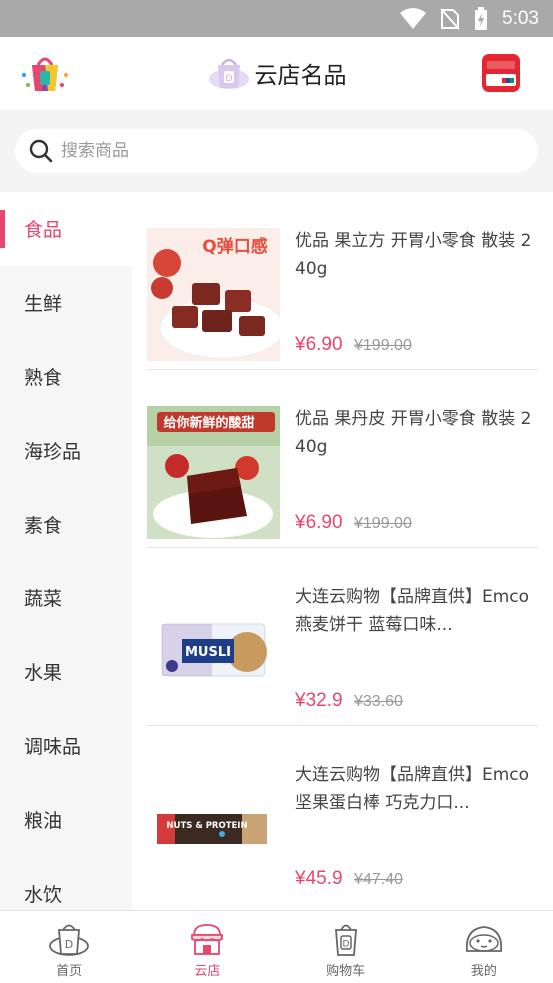 The width and height of the screenshot is (553, 983). Describe the element at coordinates (43, 304) in the screenshot. I see `category-label: 生鲜` at that location.